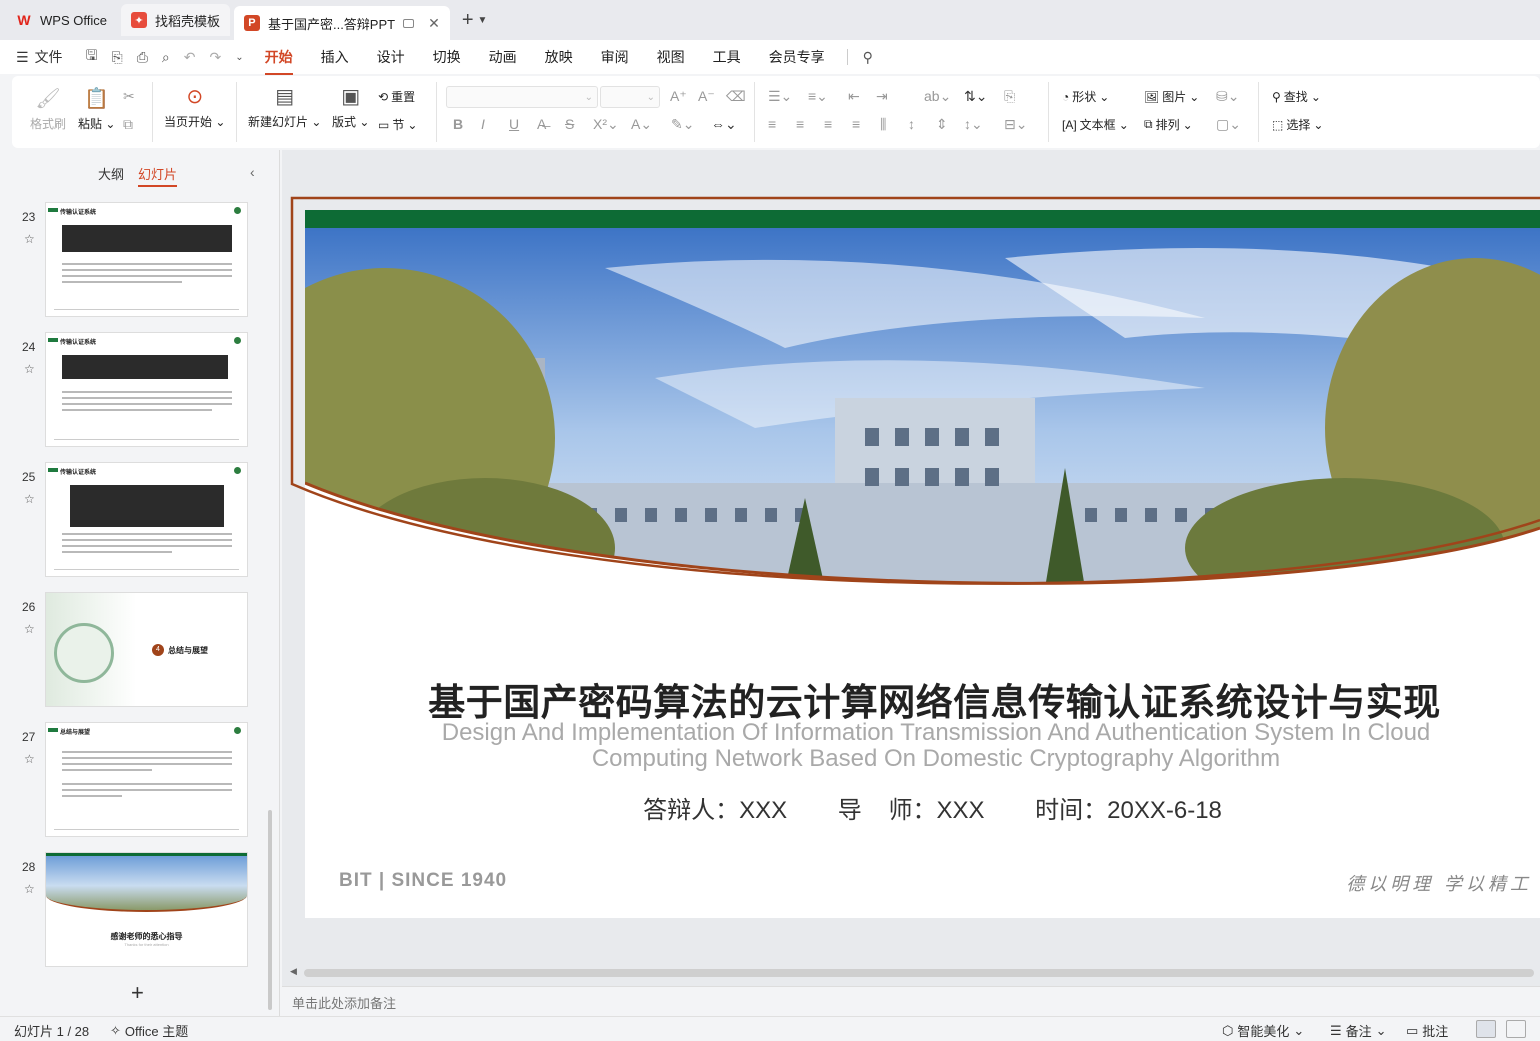 Image resolution: width=1540 pixels, height=1041 pixels. I want to click on slide-thumbnail-row: 23 ☆ 传输认证系统, so click(135, 261).